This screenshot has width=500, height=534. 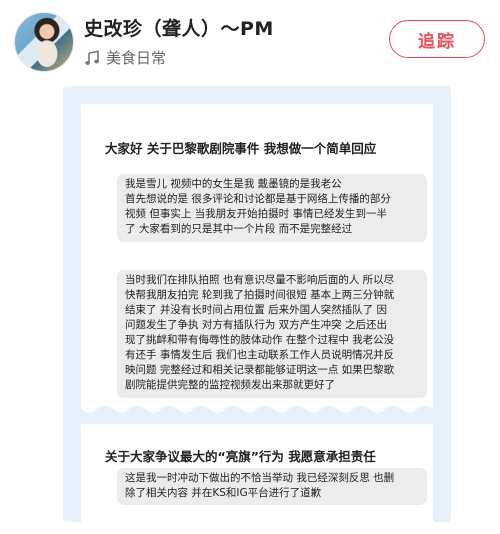 What do you see at coordinates (260, 355) in the screenshot?
I see `bubble-line: 有还手 事情发生后 我们也主动联系工作人员说明情况并反` at bounding box center [260, 355].